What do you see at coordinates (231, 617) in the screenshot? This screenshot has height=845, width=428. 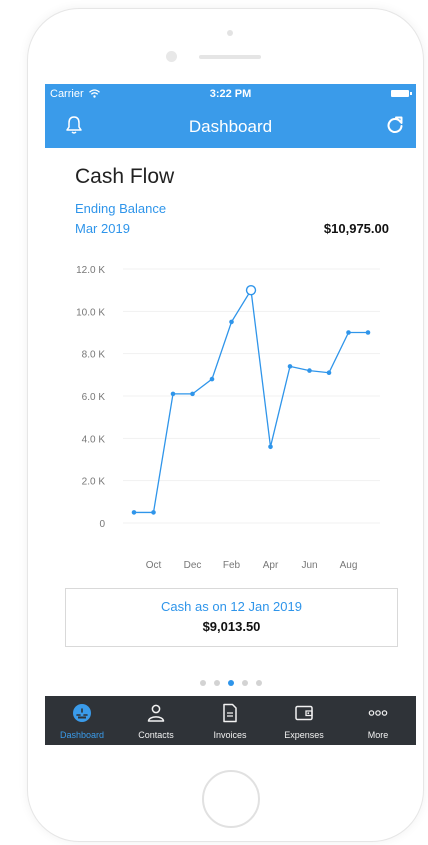 I see `cash-summary-box: Cash as on 12 Jan 2019 $9,013.50` at bounding box center [231, 617].